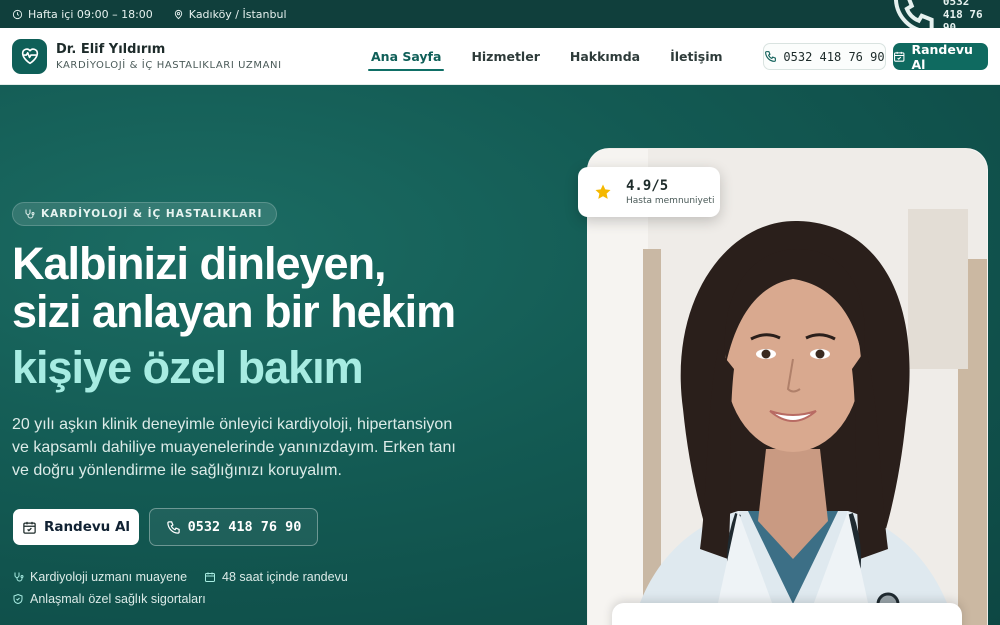  I want to click on feature-text: Kardiyoloji uzmanı muayene, so click(109, 577).